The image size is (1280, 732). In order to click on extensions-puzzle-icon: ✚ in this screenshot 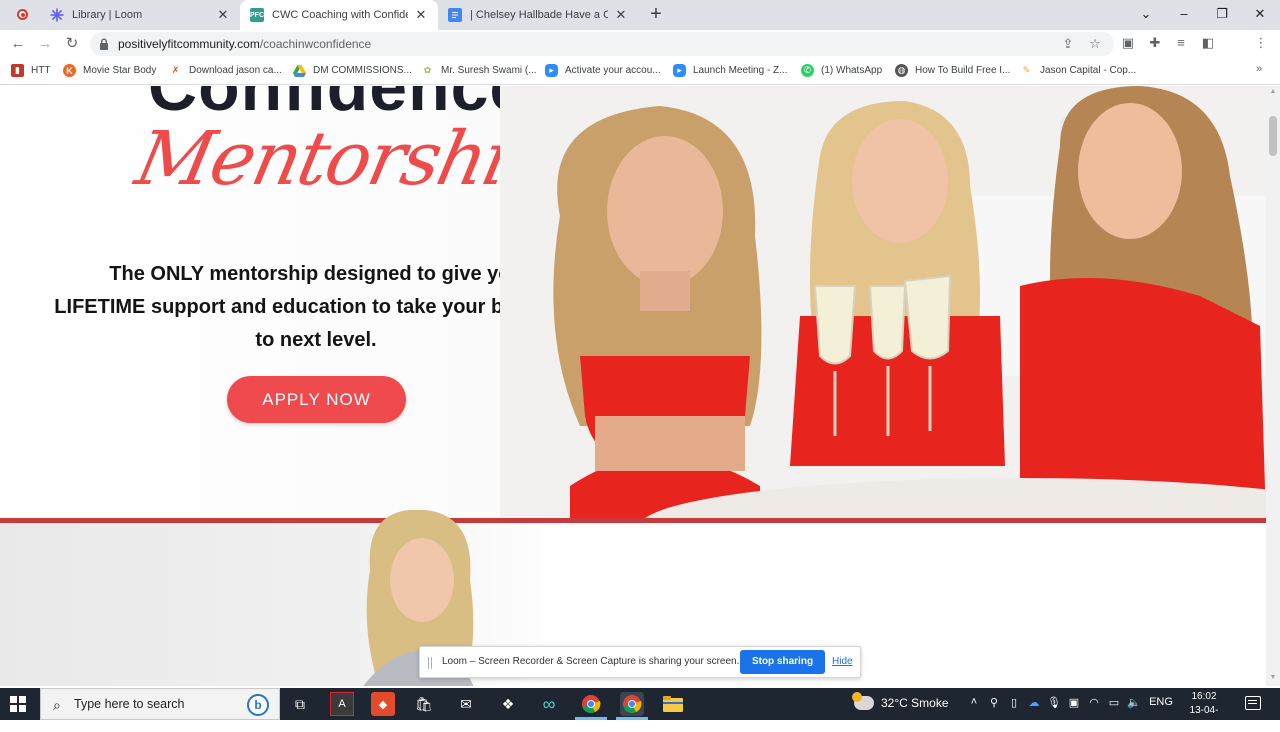, I will do `click(1155, 43)`.